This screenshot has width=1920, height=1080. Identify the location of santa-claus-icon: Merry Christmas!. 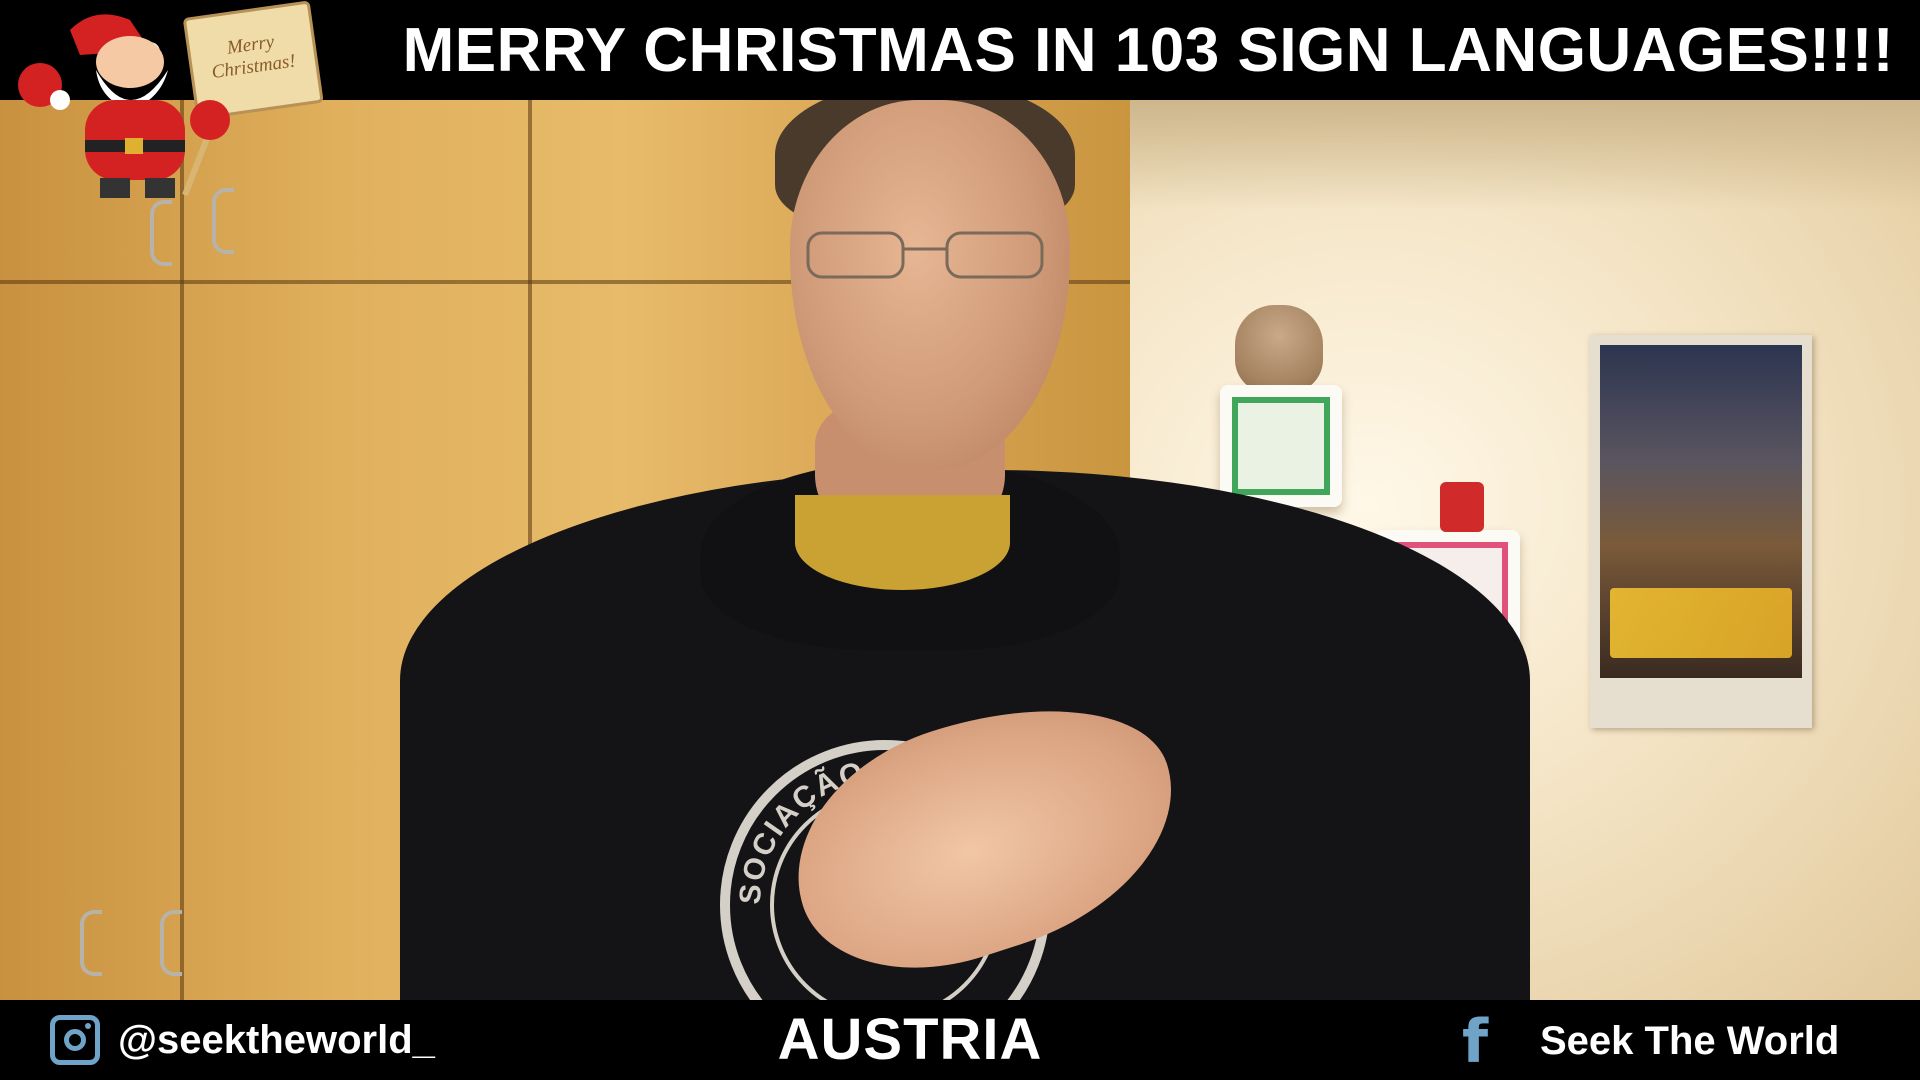
(171, 99).